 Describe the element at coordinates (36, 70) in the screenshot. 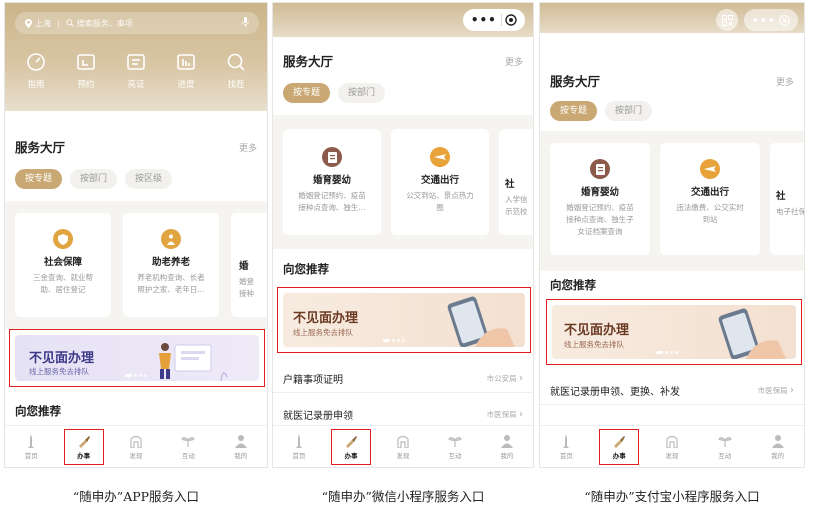

I see `quick-guide: 指南` at that location.